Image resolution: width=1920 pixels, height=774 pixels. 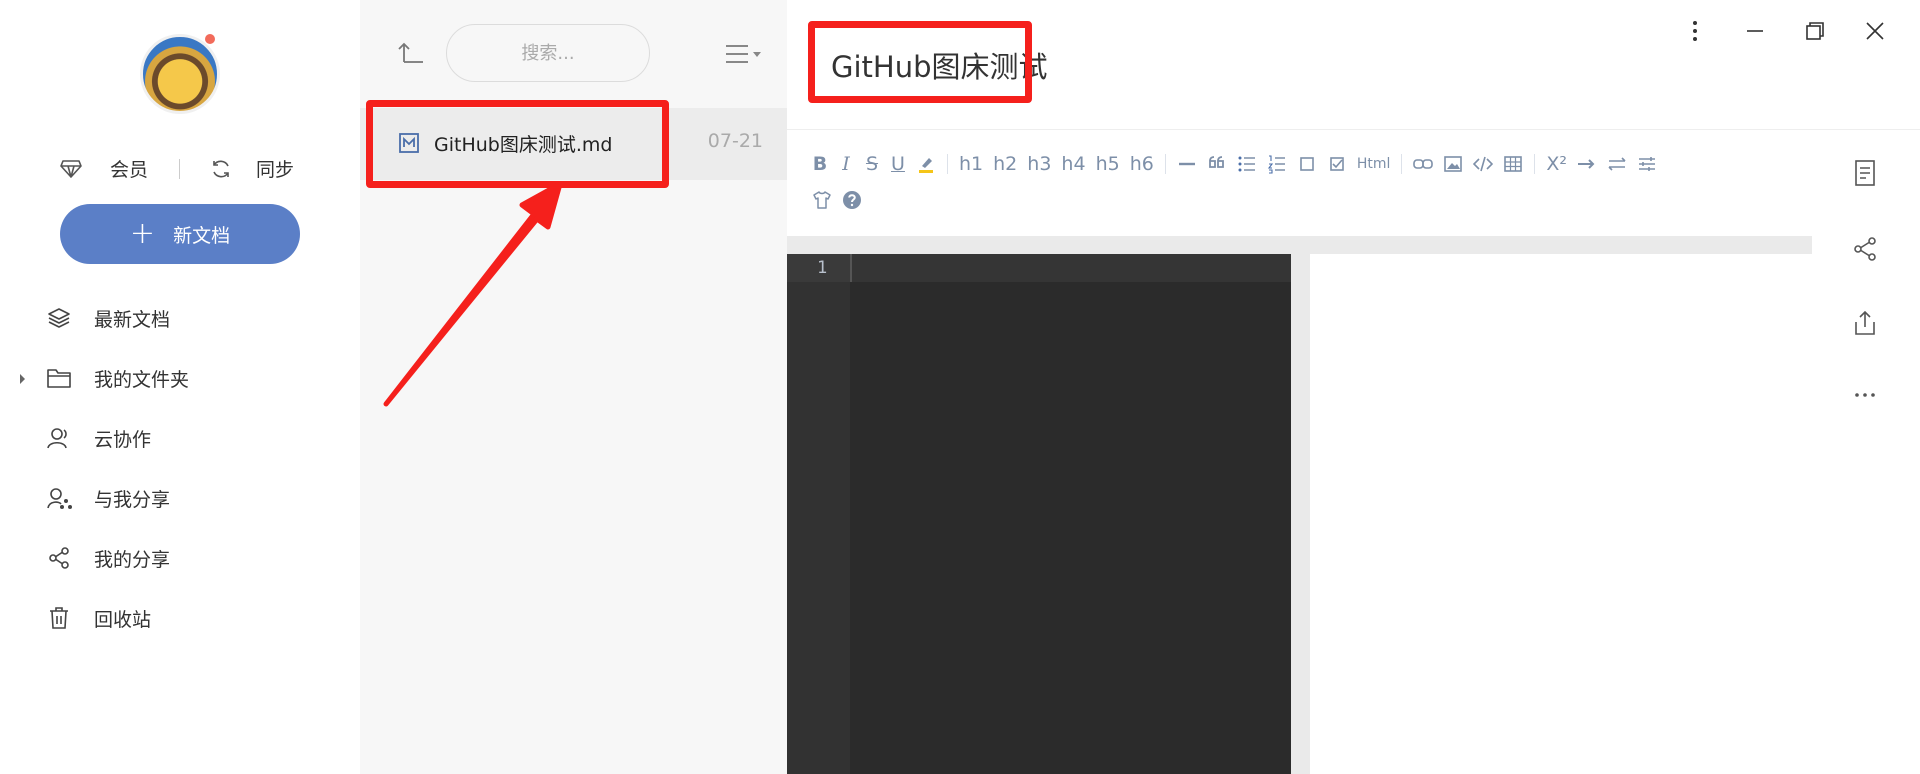 I want to click on line-number: 1, so click(x=818, y=268).